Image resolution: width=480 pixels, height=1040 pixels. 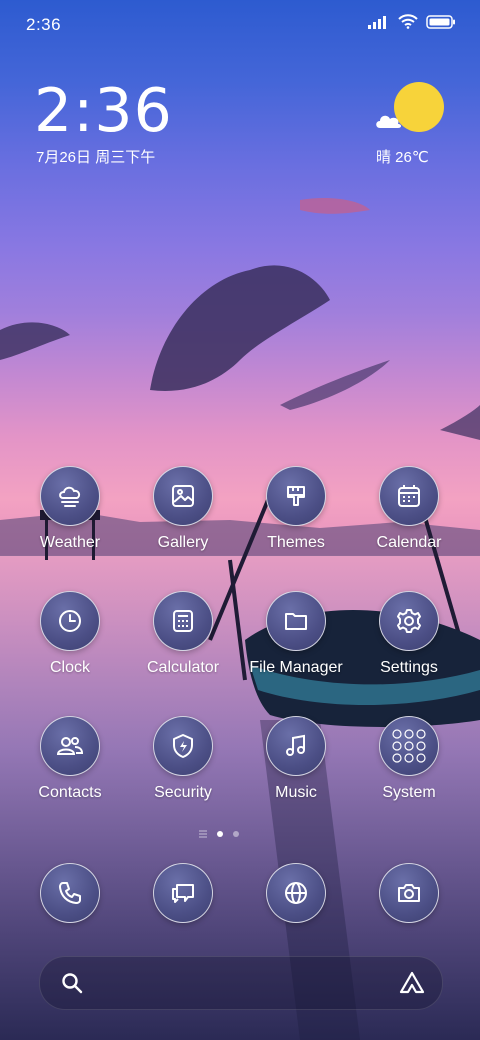 I want to click on gallery-icon, so click(x=183, y=496).